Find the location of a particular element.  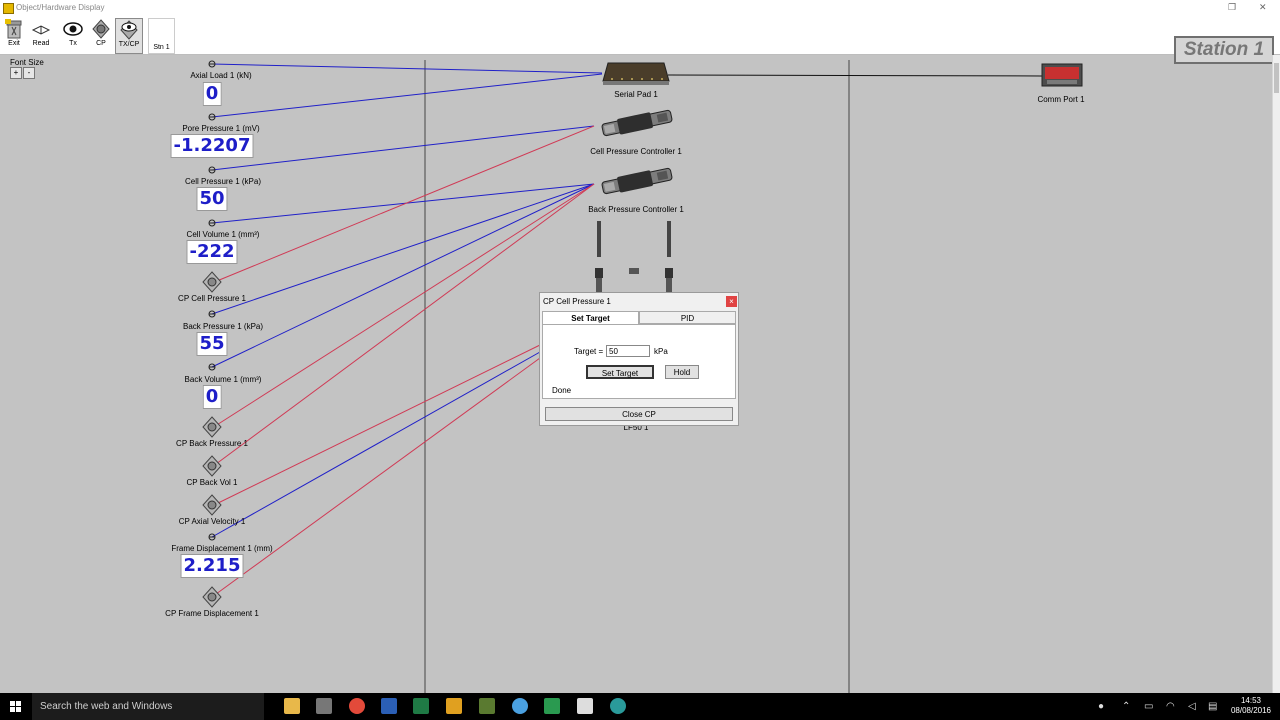

font-size-control: Font Size + - is located at coordinates (27, 68).